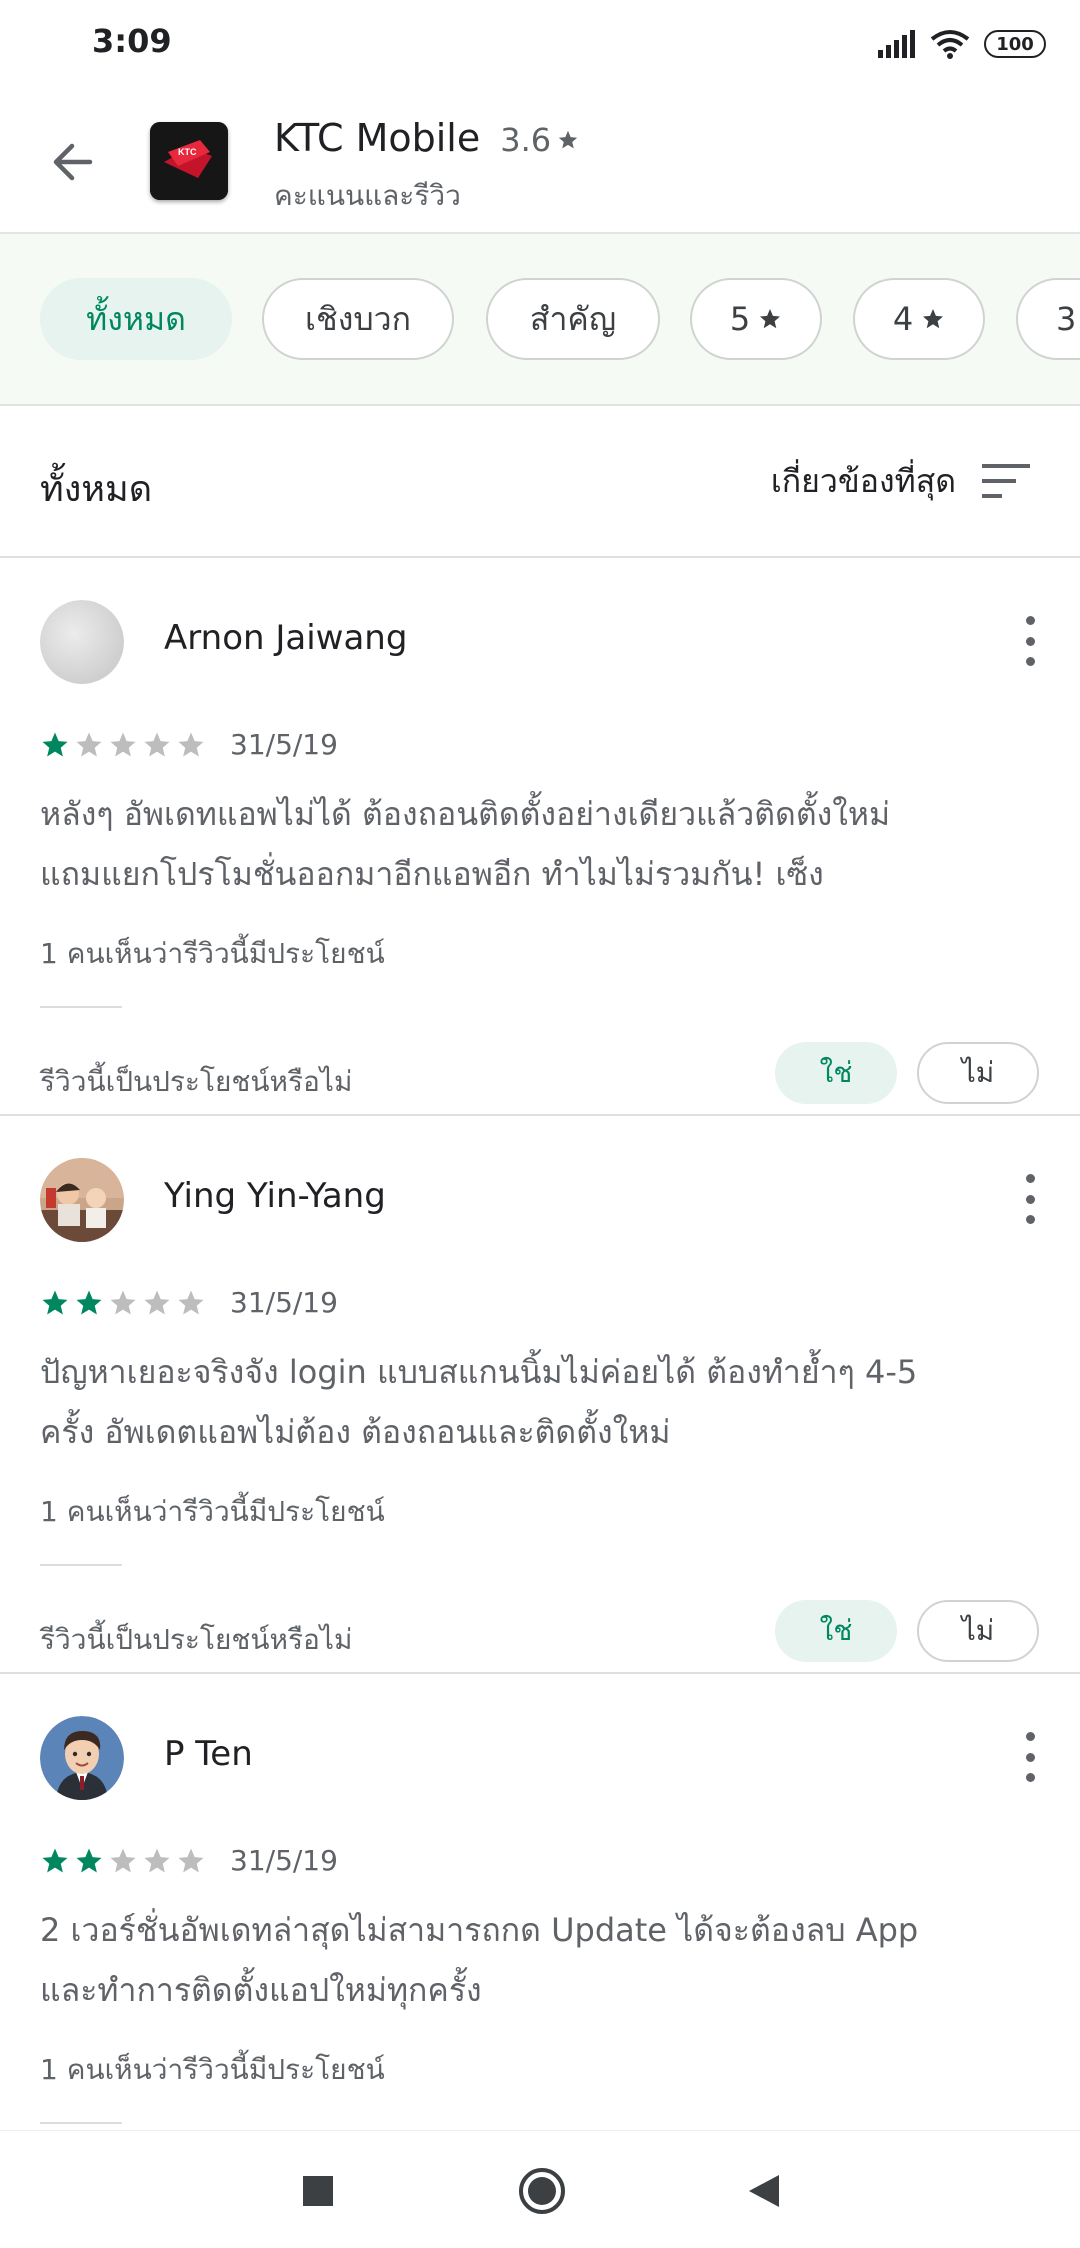  I want to click on app-title: KTC Mobile 3.6, so click(426, 138).